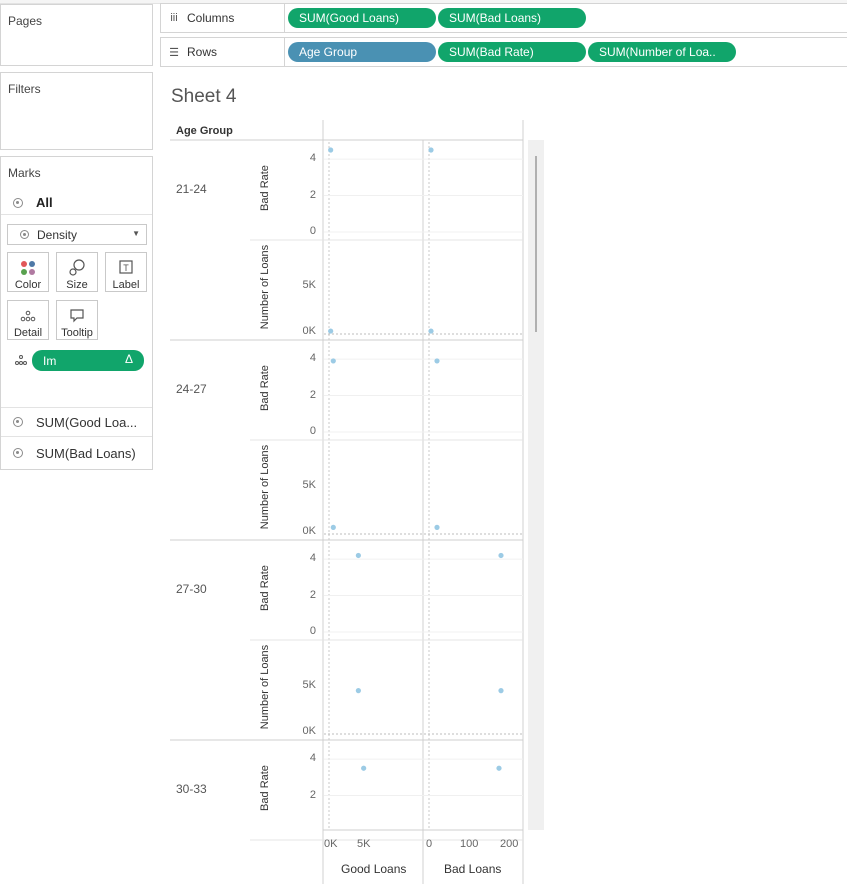 The image size is (847, 892). I want to click on detail-dots-icon, so click(28, 316).